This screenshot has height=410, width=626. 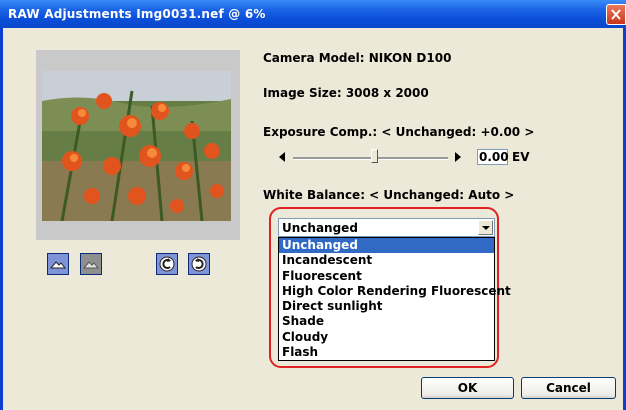 I want to click on ok-button: OK, so click(x=467, y=388).